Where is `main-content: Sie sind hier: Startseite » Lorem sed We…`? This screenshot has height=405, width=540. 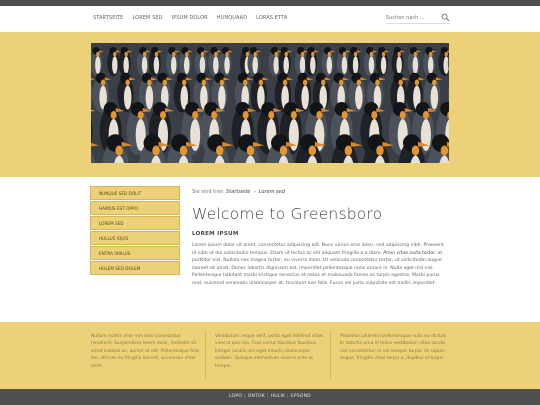 main-content: Sie sind hier: Startseite » Lorem sed We… is located at coordinates (320, 238).